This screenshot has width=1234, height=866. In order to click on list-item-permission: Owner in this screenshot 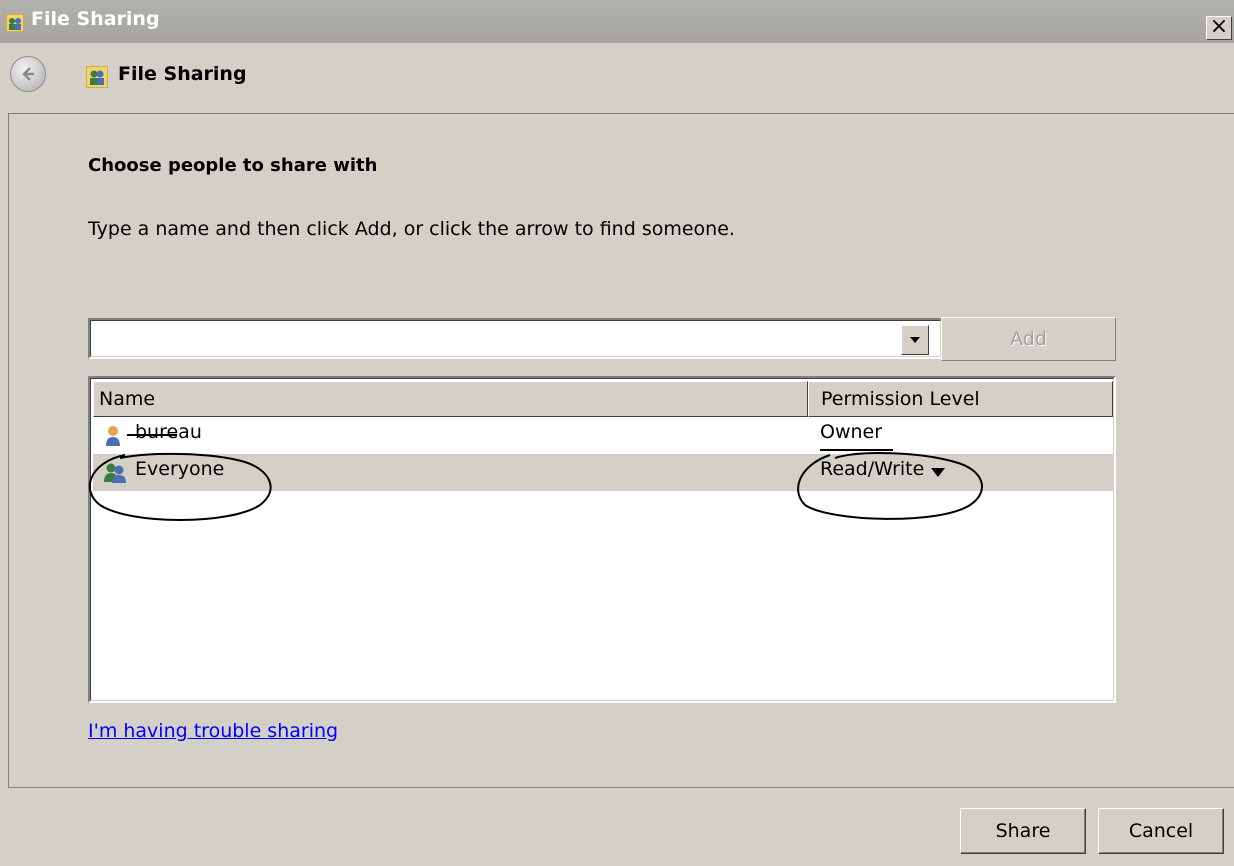, I will do `click(851, 432)`.